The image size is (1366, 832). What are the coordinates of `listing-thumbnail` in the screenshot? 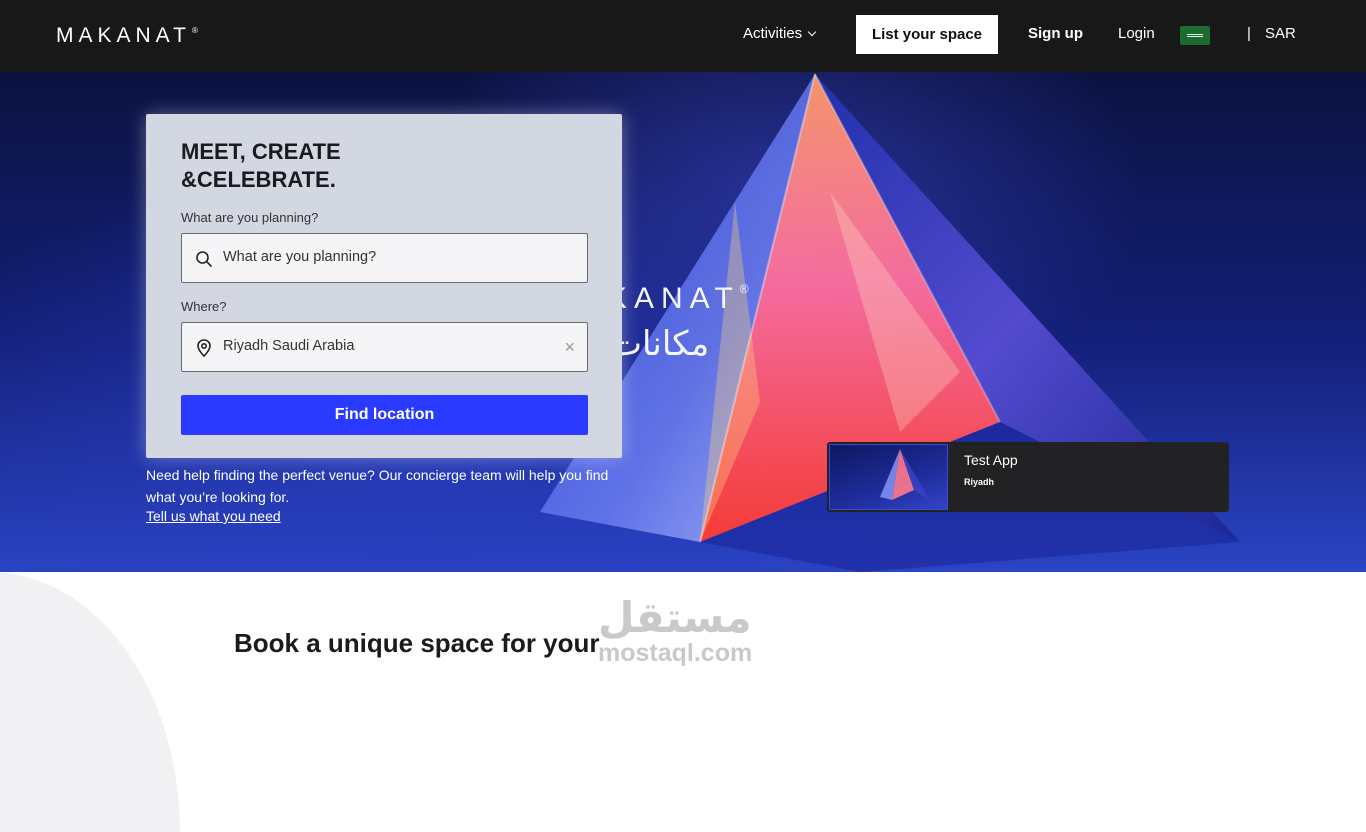 It's located at (888, 477).